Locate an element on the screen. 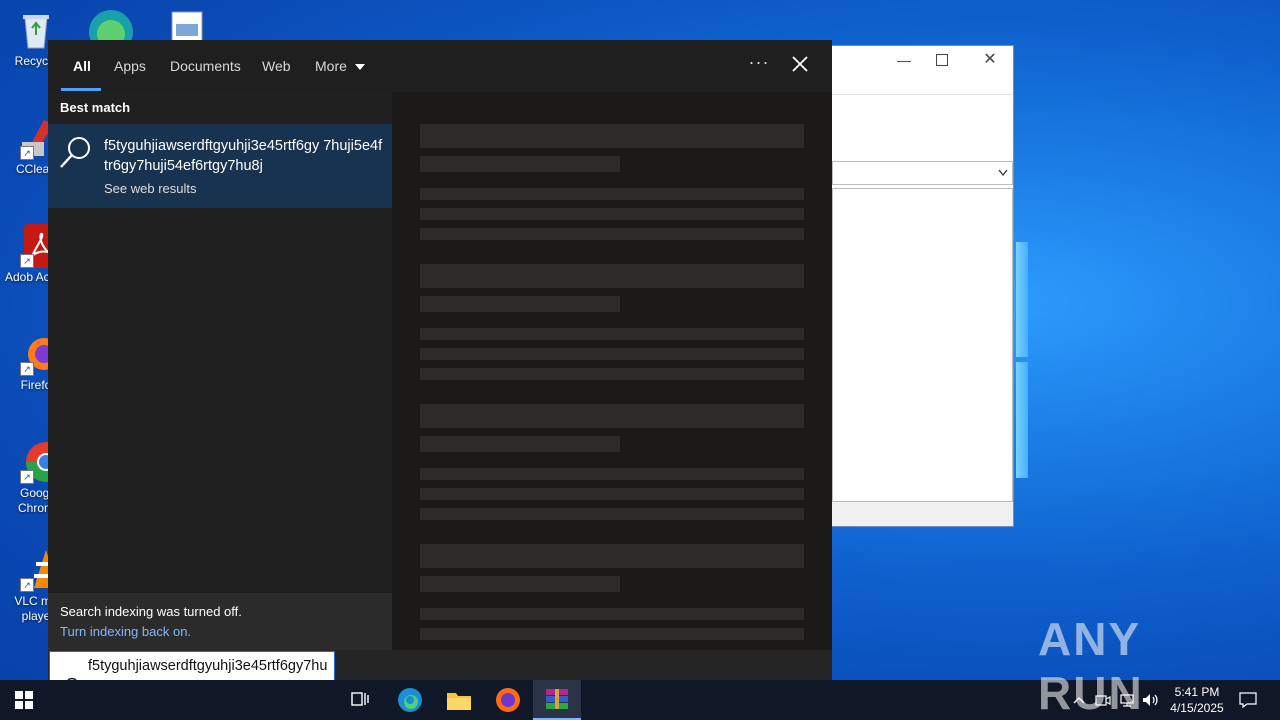 This screenshot has width=1280, height=720. close-icon: ✕ is located at coordinates (990, 59).